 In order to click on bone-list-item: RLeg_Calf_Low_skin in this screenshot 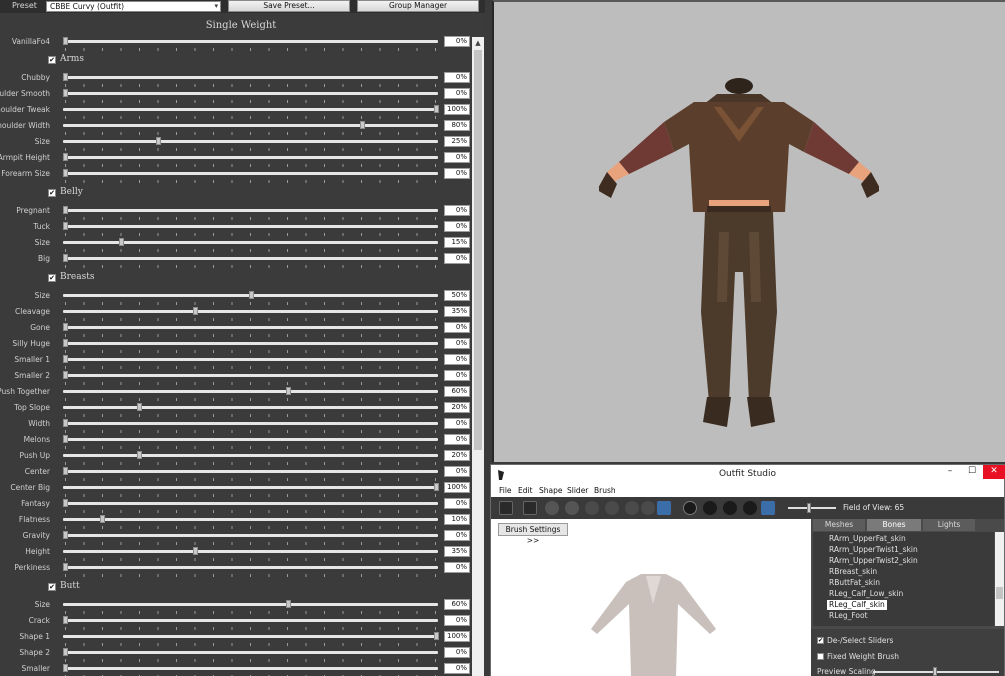, I will do `click(866, 594)`.